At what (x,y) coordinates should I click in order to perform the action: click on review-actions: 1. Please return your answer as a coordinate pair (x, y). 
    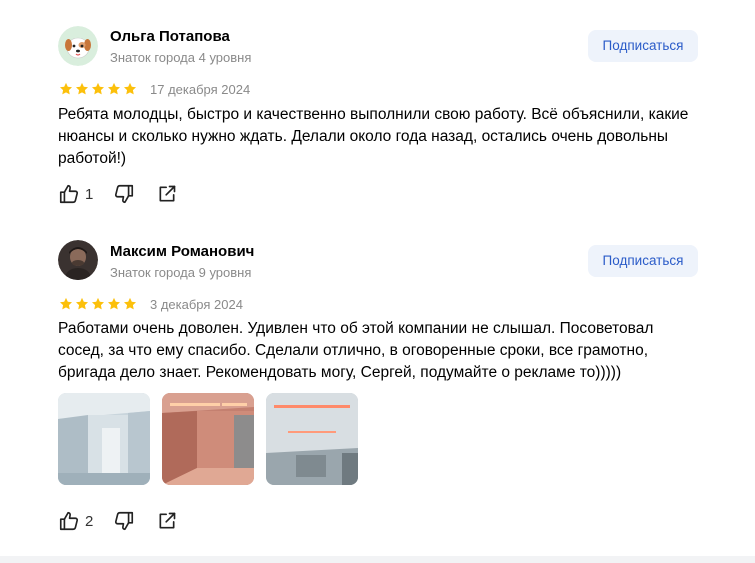
    Looking at the image, I should click on (117, 194).